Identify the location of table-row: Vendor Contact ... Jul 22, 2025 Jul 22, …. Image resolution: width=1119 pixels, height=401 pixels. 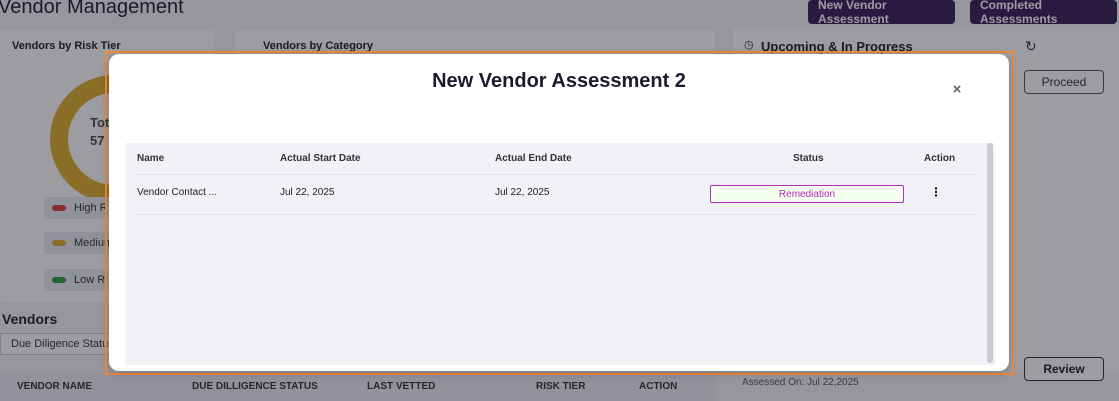
(557, 195).